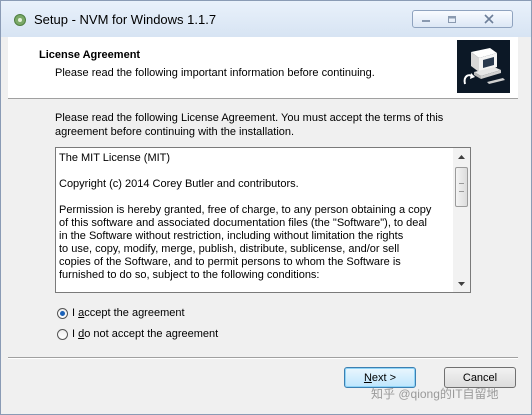  I want to click on scroll-down-arrow, so click(461, 283).